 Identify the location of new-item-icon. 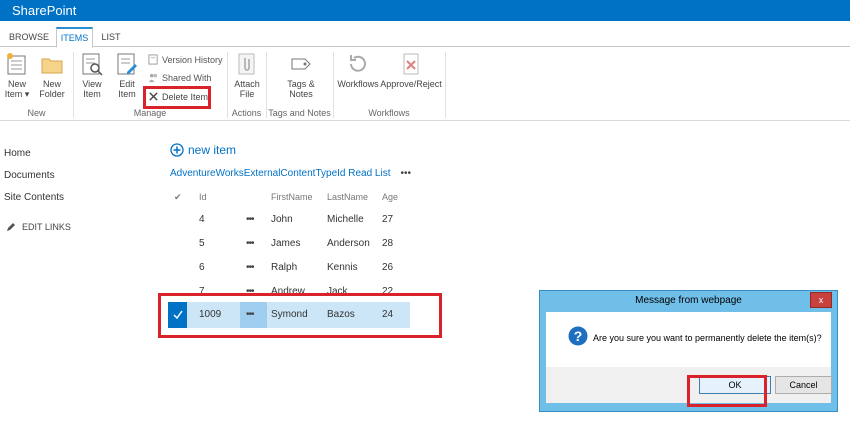
(16, 64).